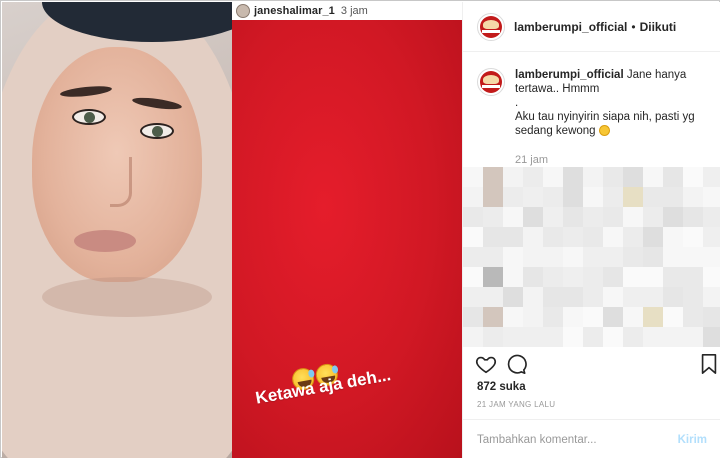 This screenshot has width=720, height=458. I want to click on follow-status-button: Diikuti, so click(658, 27).